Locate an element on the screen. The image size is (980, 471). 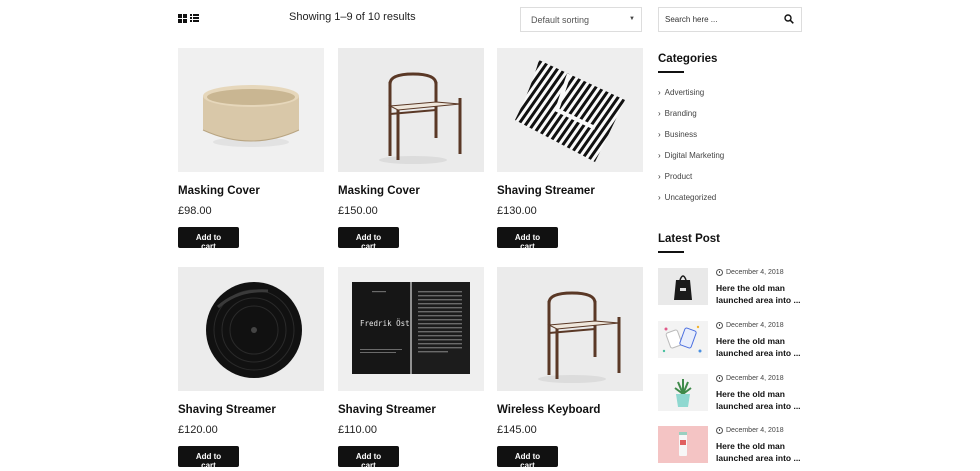
product-price: £98.00 is located at coordinates (195, 211).